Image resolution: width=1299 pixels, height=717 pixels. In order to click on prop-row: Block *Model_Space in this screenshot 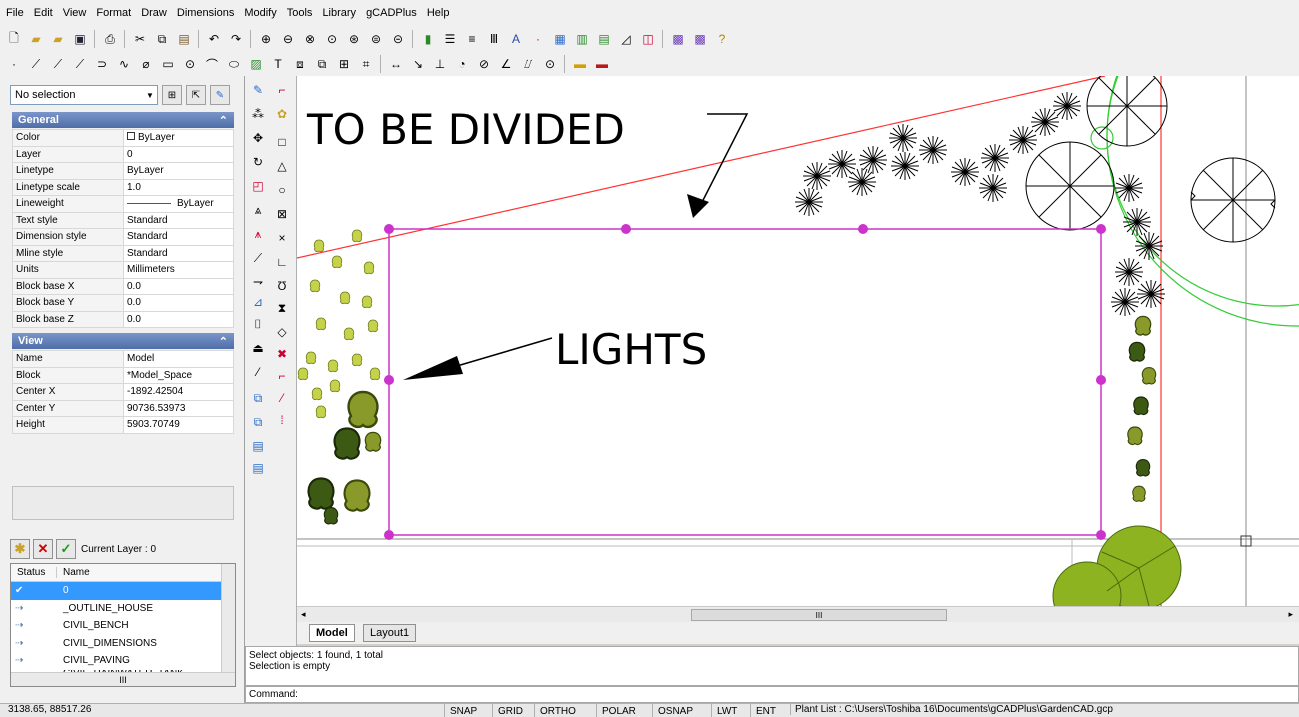, I will do `click(123, 375)`.